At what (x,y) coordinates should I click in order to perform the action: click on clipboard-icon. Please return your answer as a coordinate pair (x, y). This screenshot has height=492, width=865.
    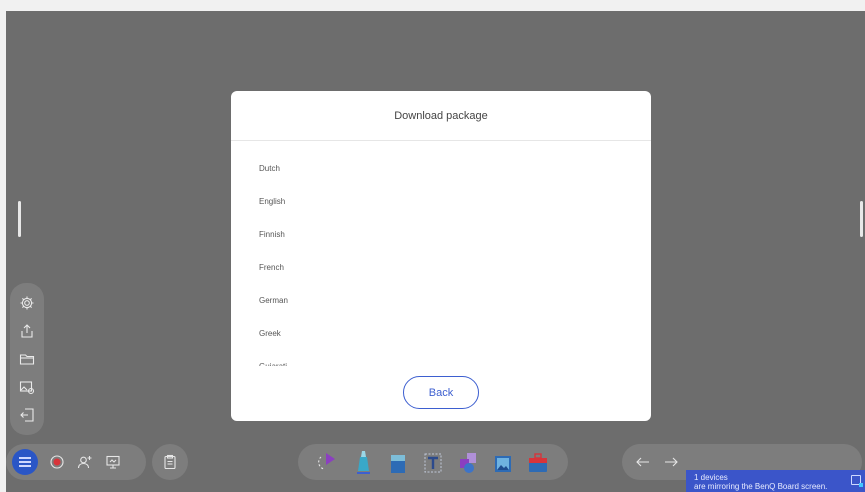
    Looking at the image, I should click on (170, 462).